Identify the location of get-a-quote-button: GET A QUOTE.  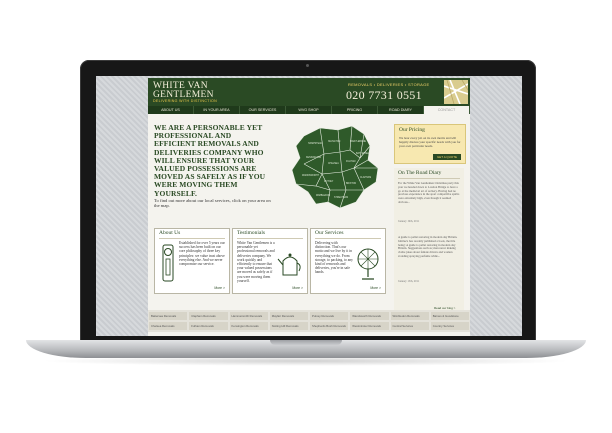
(447, 157).